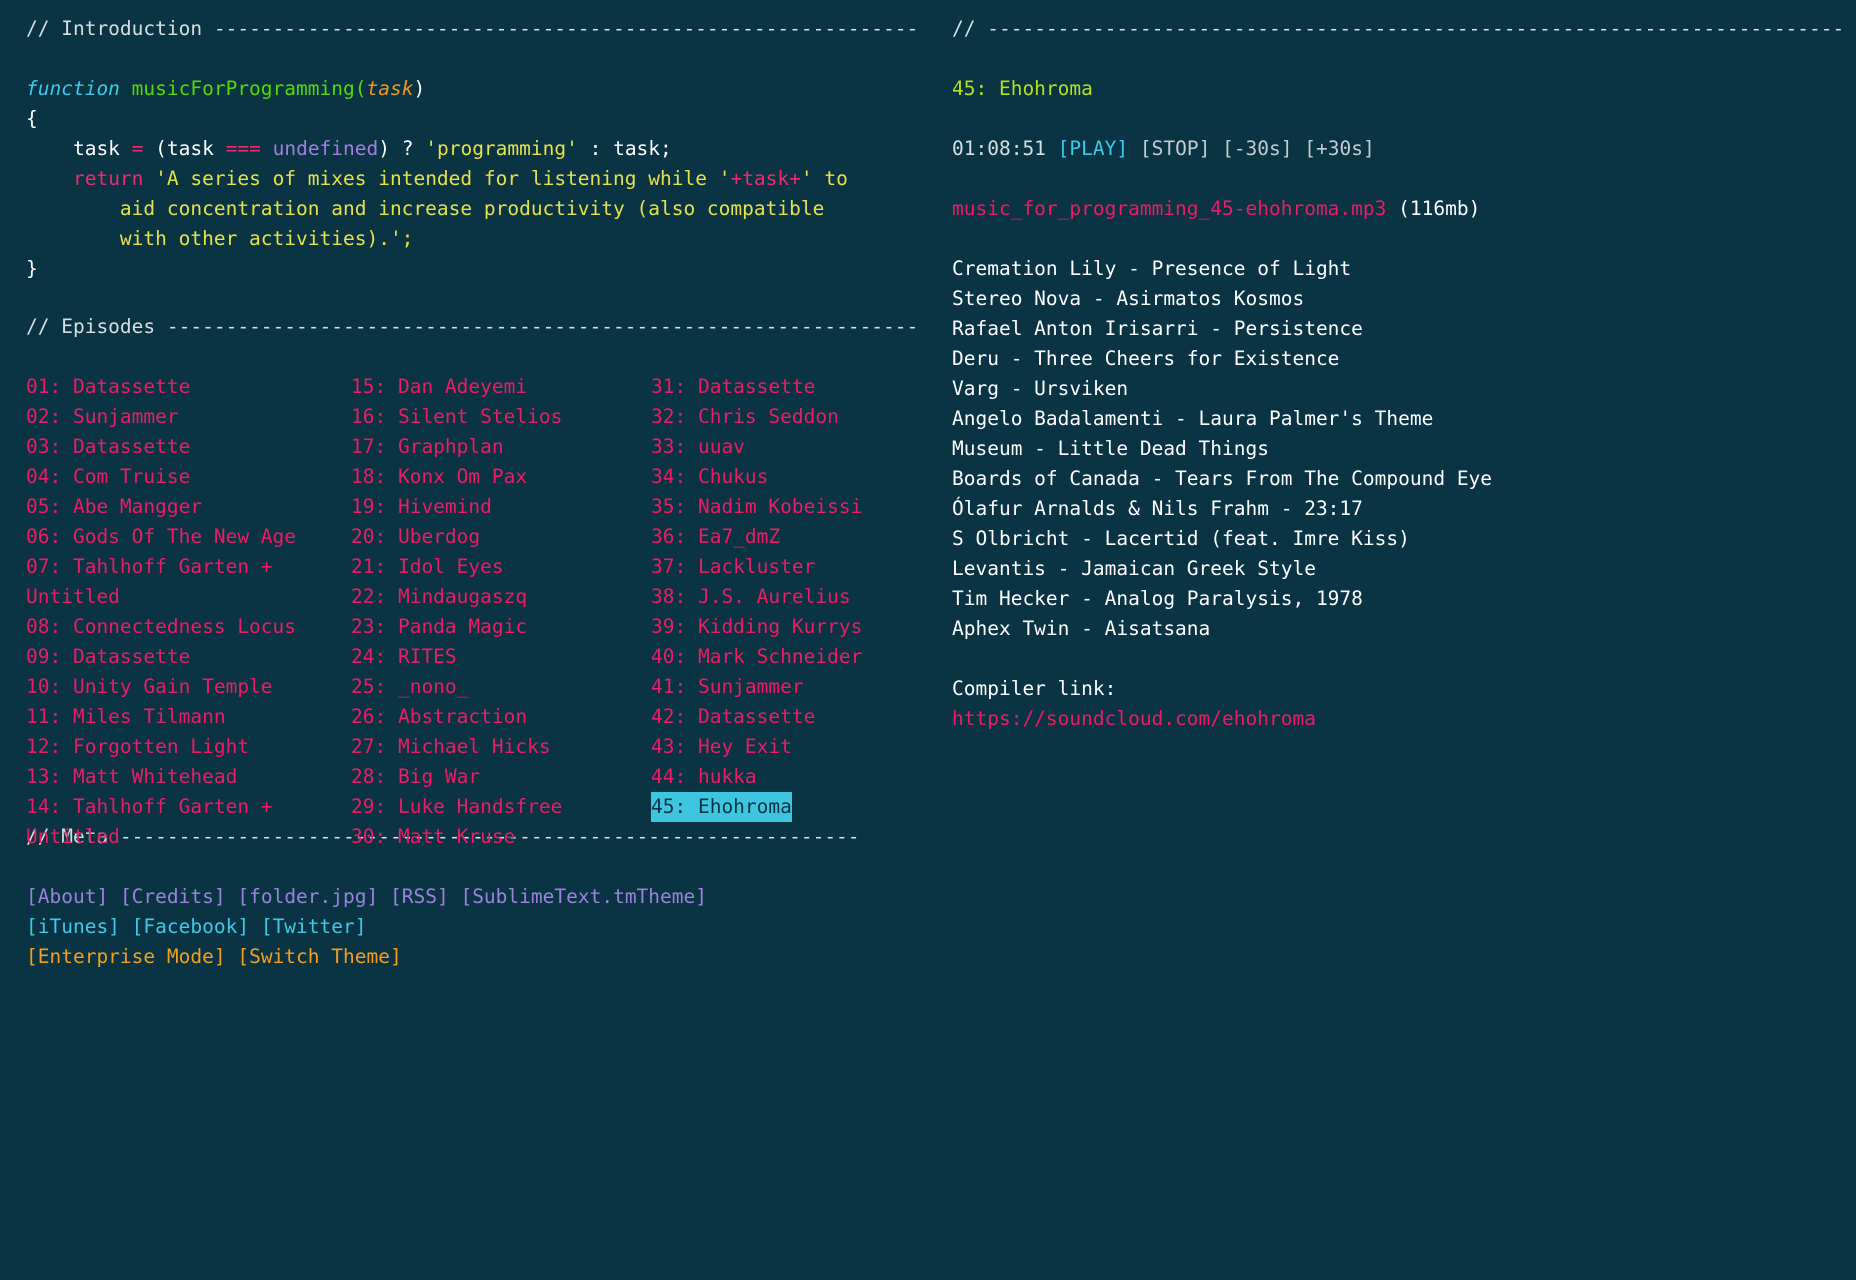 This screenshot has height=1280, width=1856. I want to click on episode-link: 39: Kidding Kurrys, so click(756, 627).